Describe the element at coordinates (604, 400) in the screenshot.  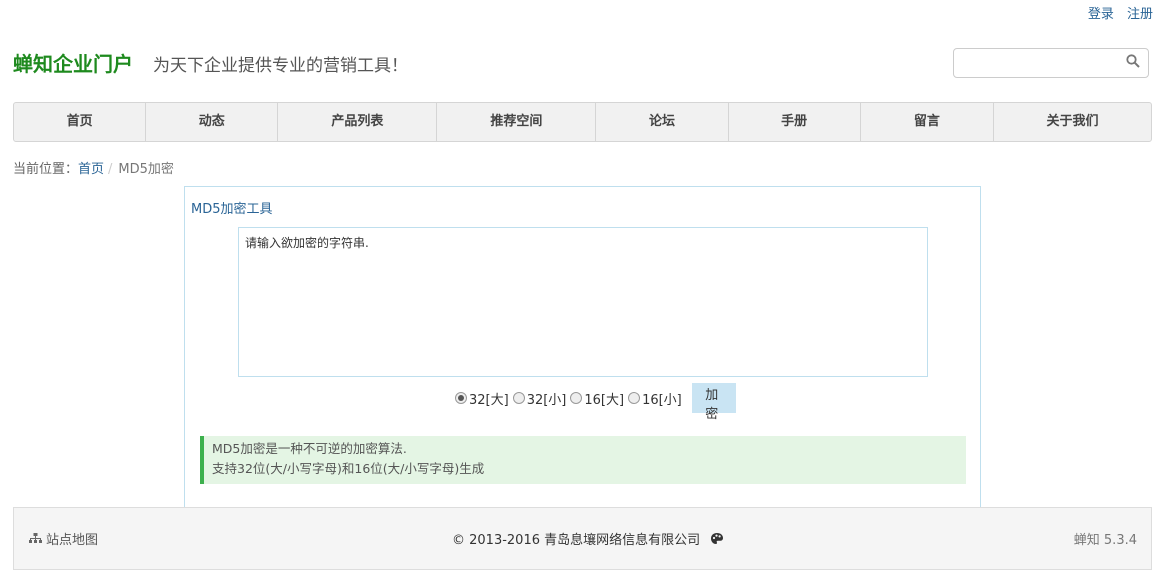
I see `option-label: 16[大]` at that location.